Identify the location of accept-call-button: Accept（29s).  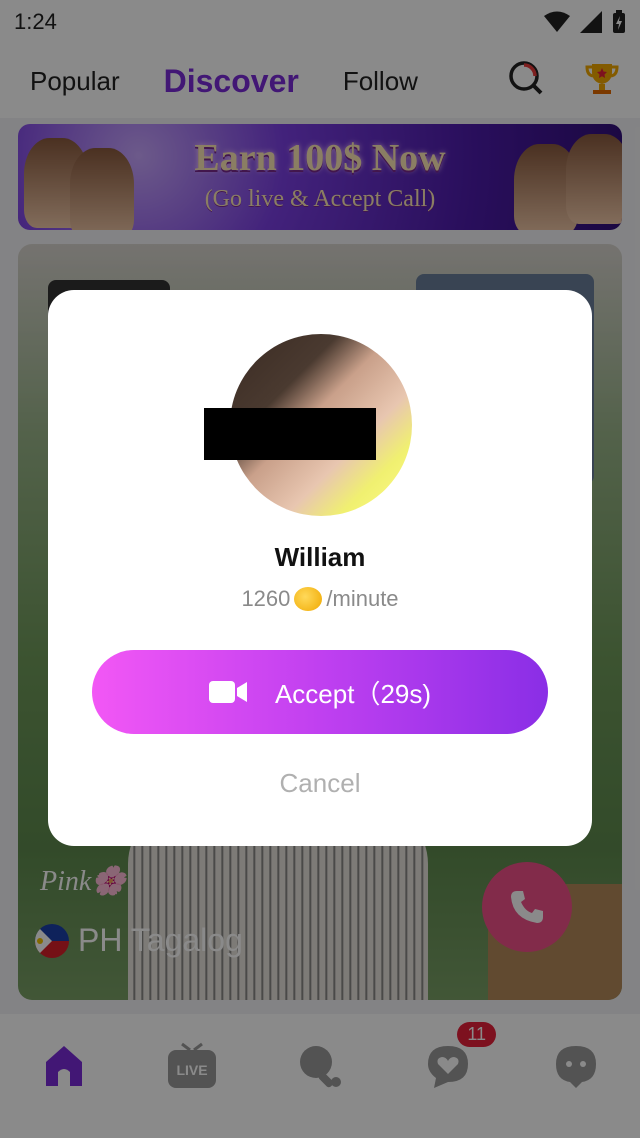
(320, 692).